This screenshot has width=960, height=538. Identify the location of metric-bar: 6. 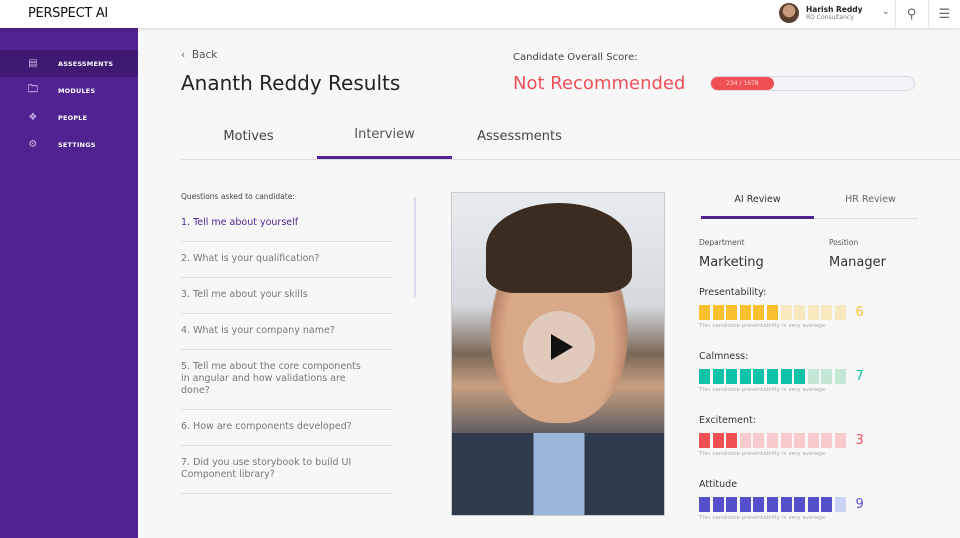
(799, 312).